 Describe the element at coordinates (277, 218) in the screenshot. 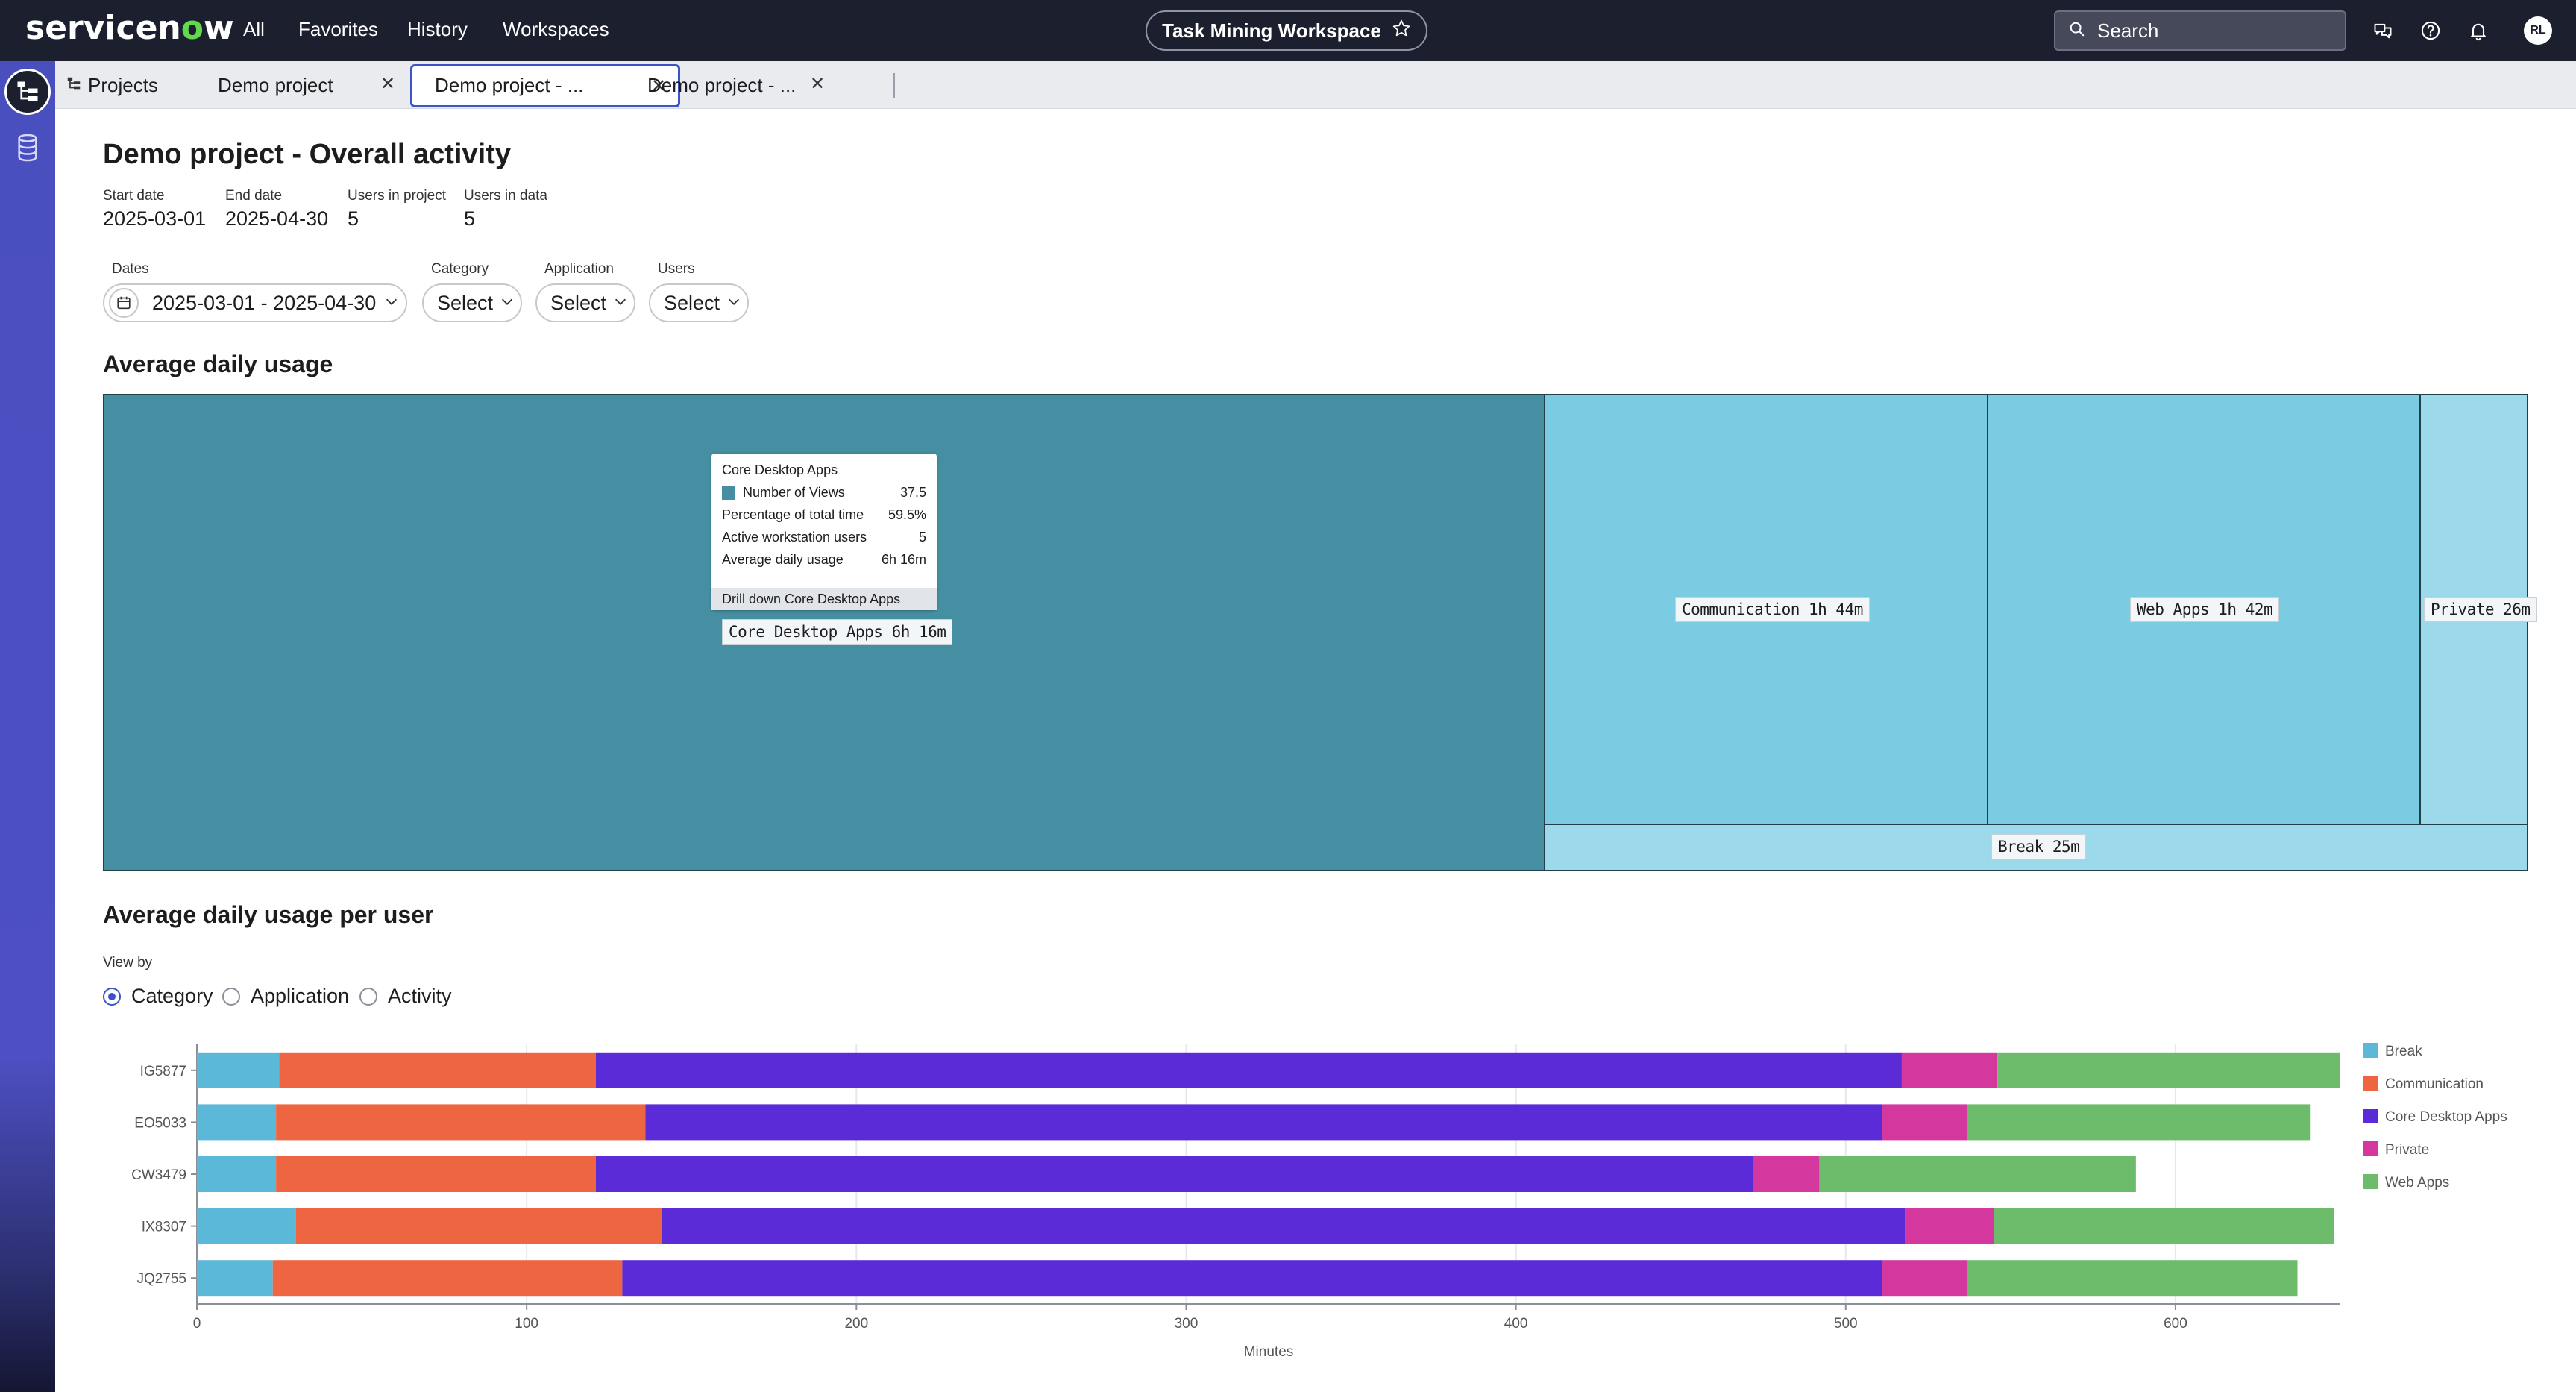

I see `end-date-value: 2025-04-30` at that location.